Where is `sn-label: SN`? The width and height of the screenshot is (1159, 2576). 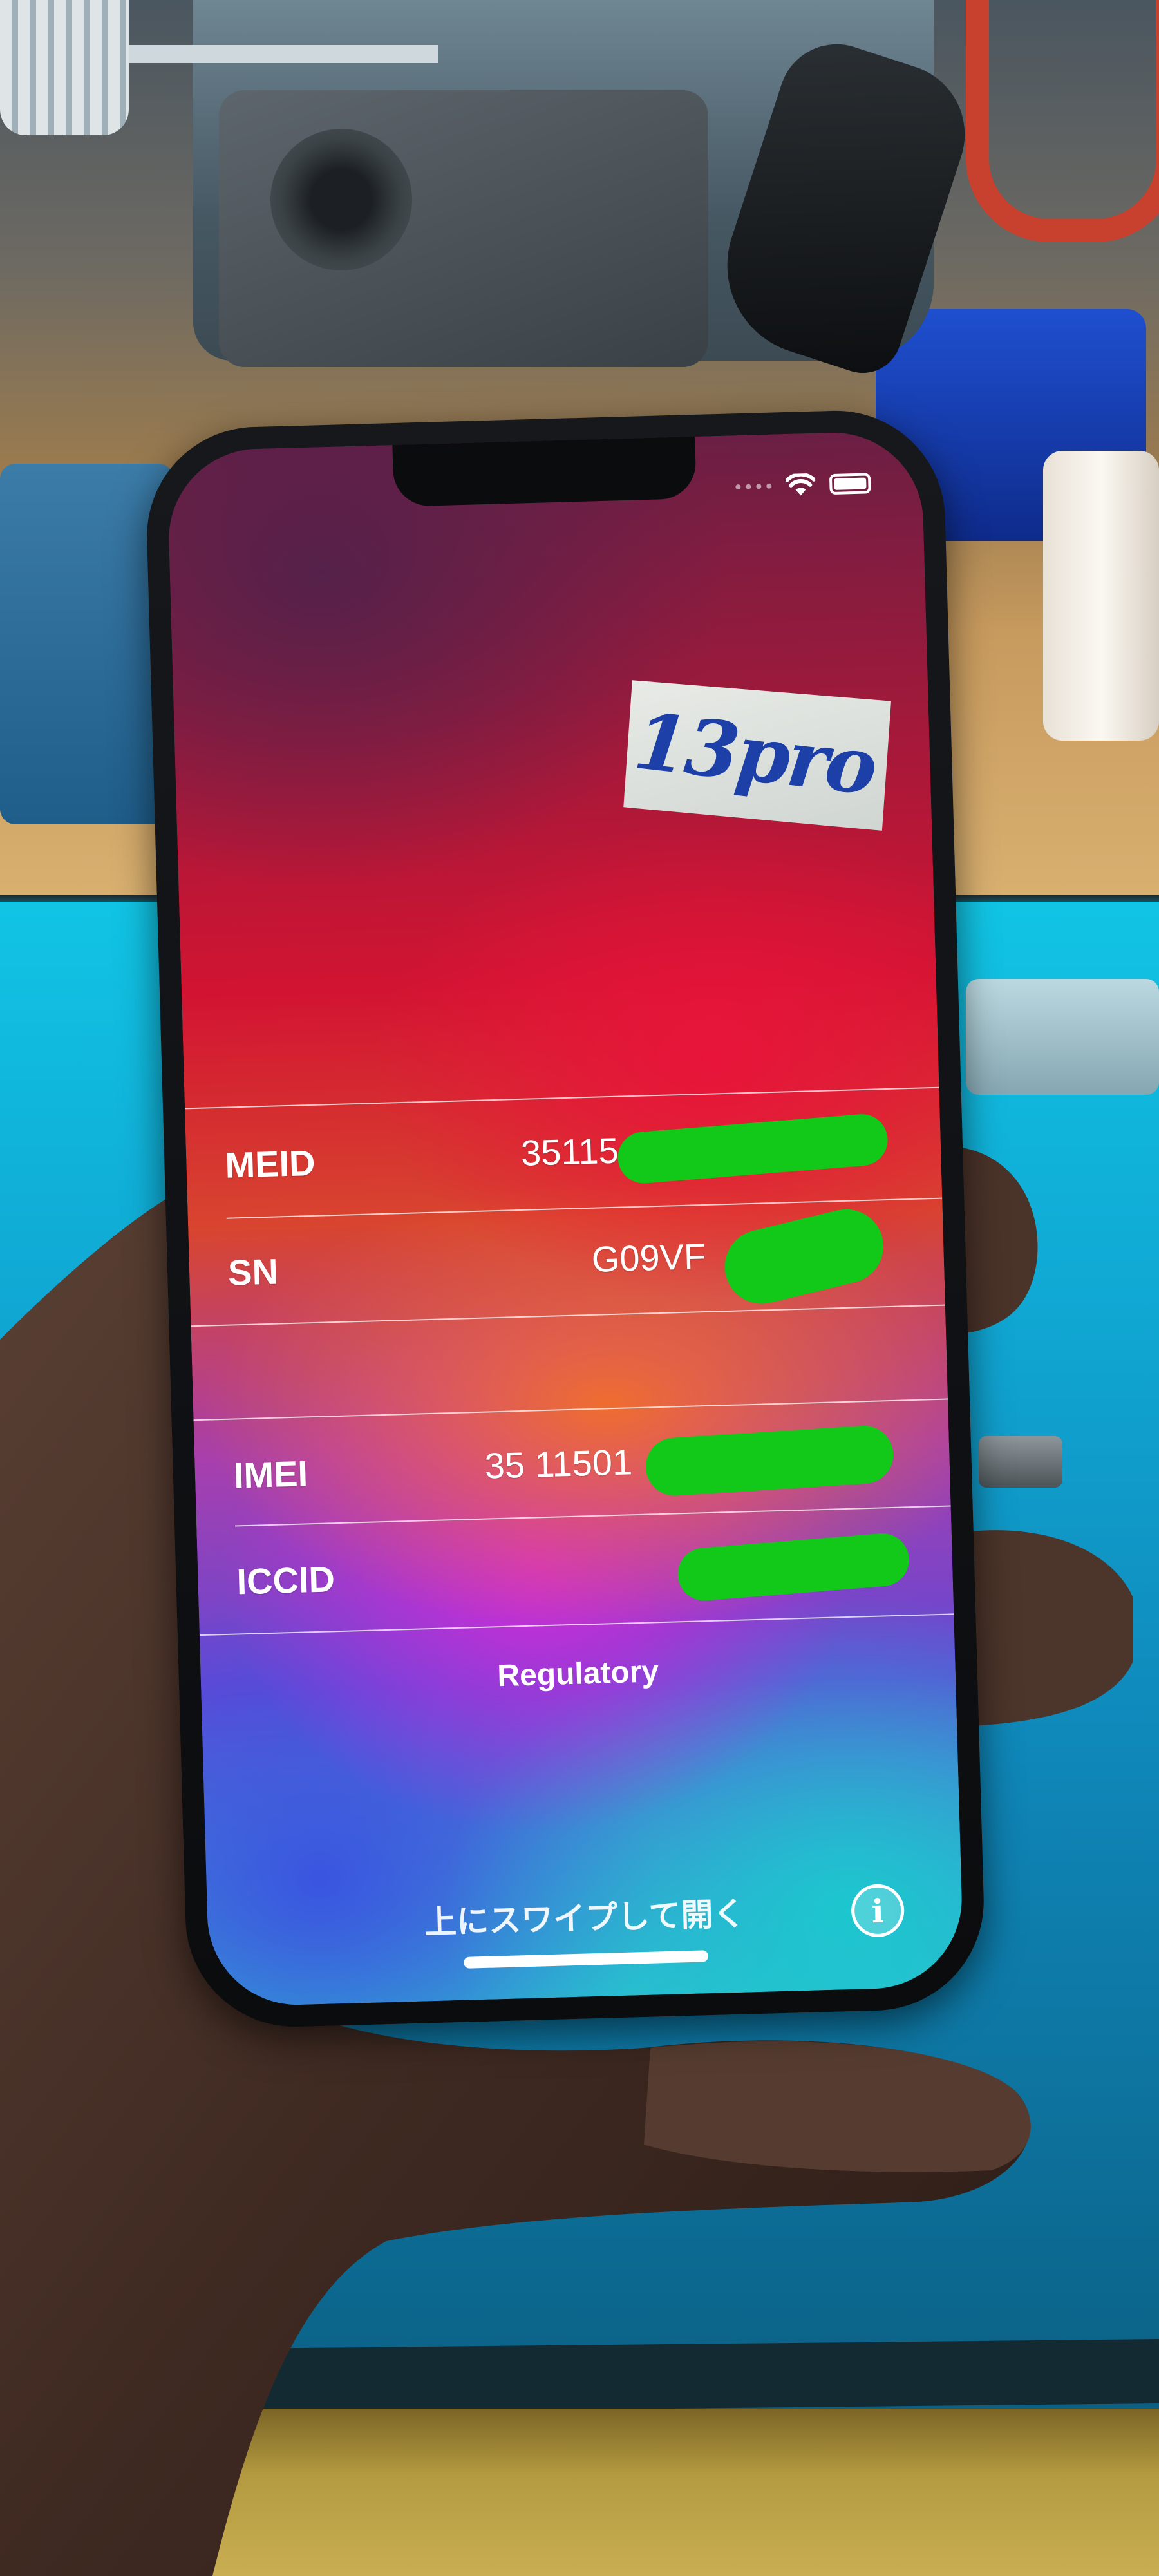
sn-label: SN is located at coordinates (253, 1272).